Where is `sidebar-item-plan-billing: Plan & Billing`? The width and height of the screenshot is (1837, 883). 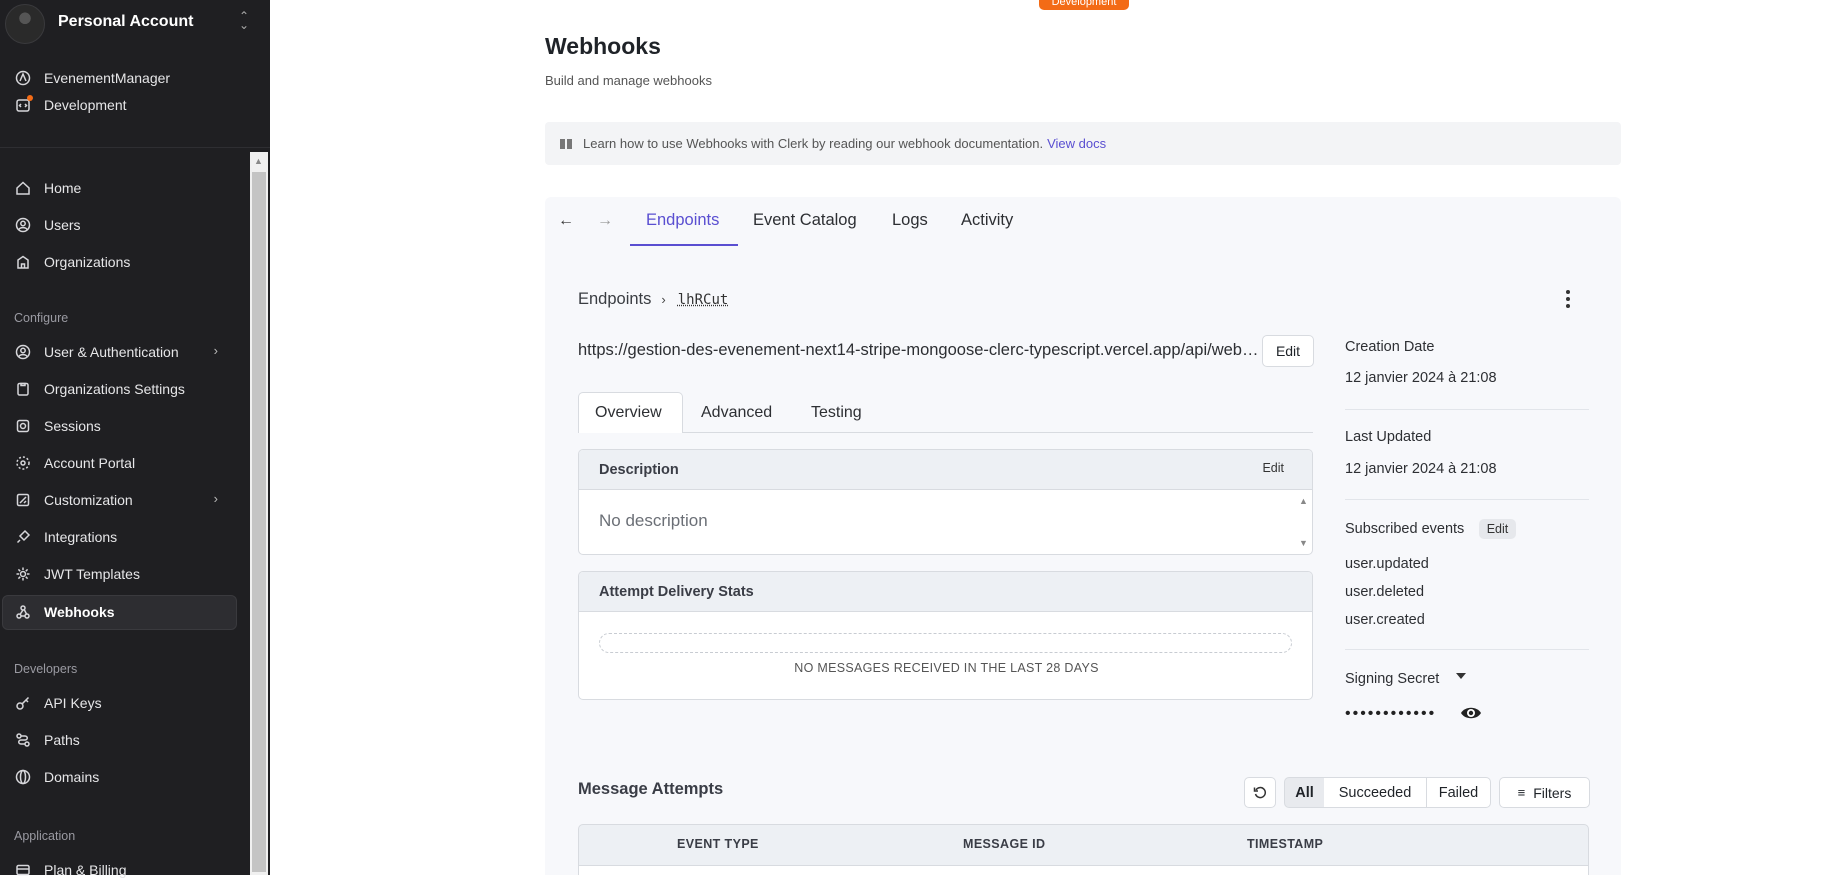
sidebar-item-plan-billing: Plan & Billing is located at coordinates (126, 870).